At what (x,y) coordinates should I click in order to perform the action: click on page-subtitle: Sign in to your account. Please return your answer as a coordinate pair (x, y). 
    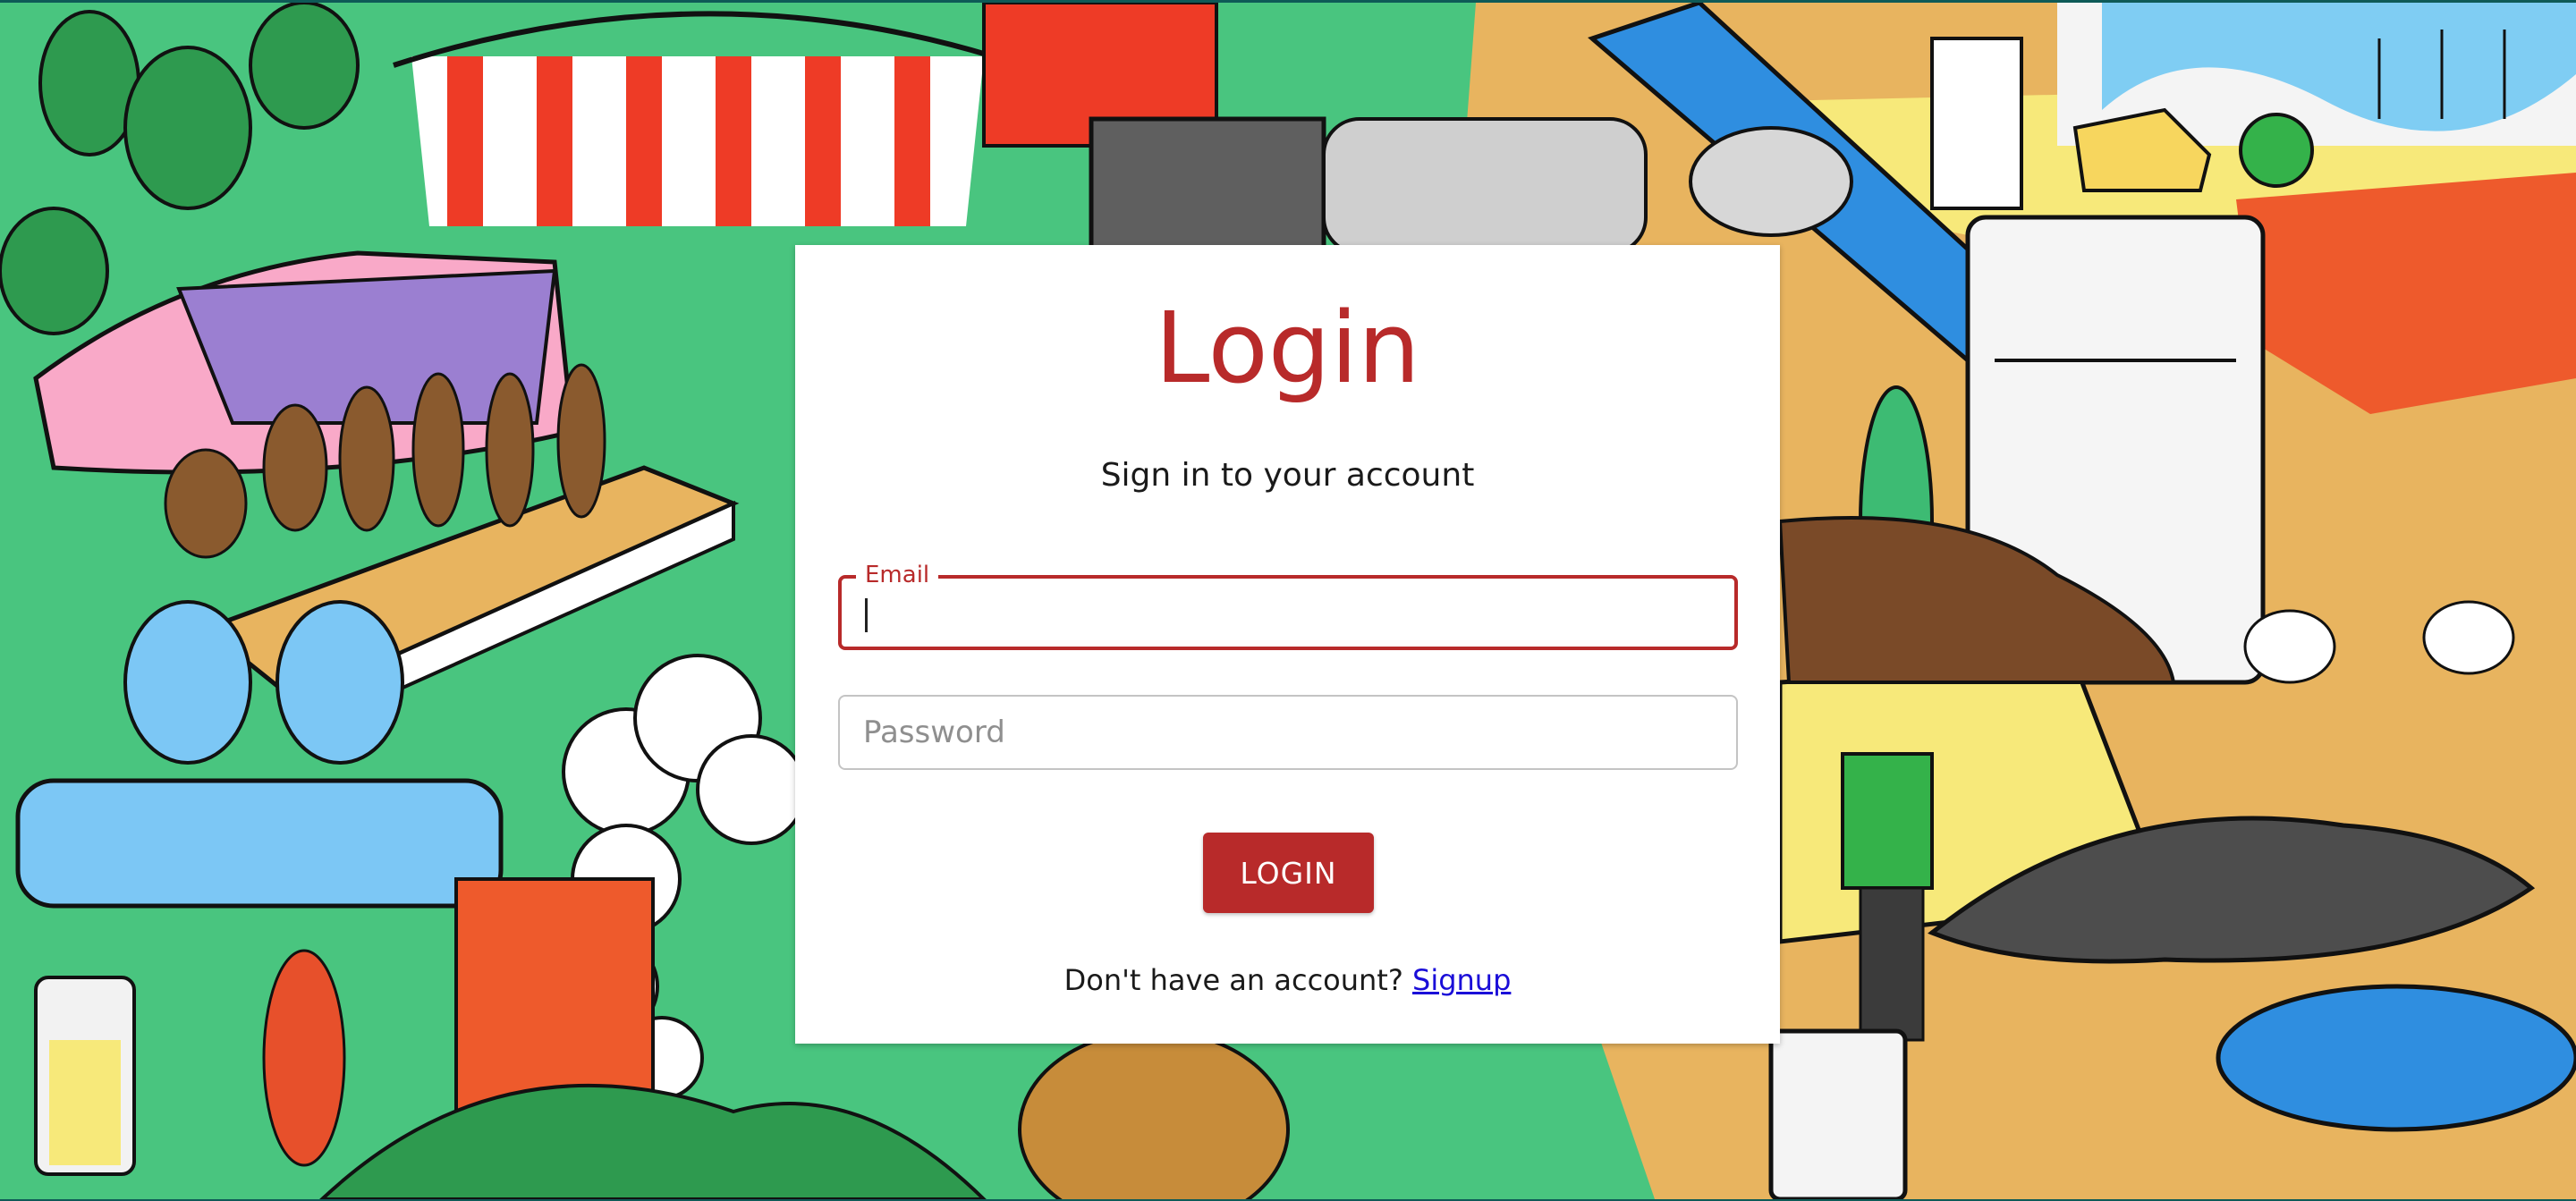
    Looking at the image, I should click on (1287, 475).